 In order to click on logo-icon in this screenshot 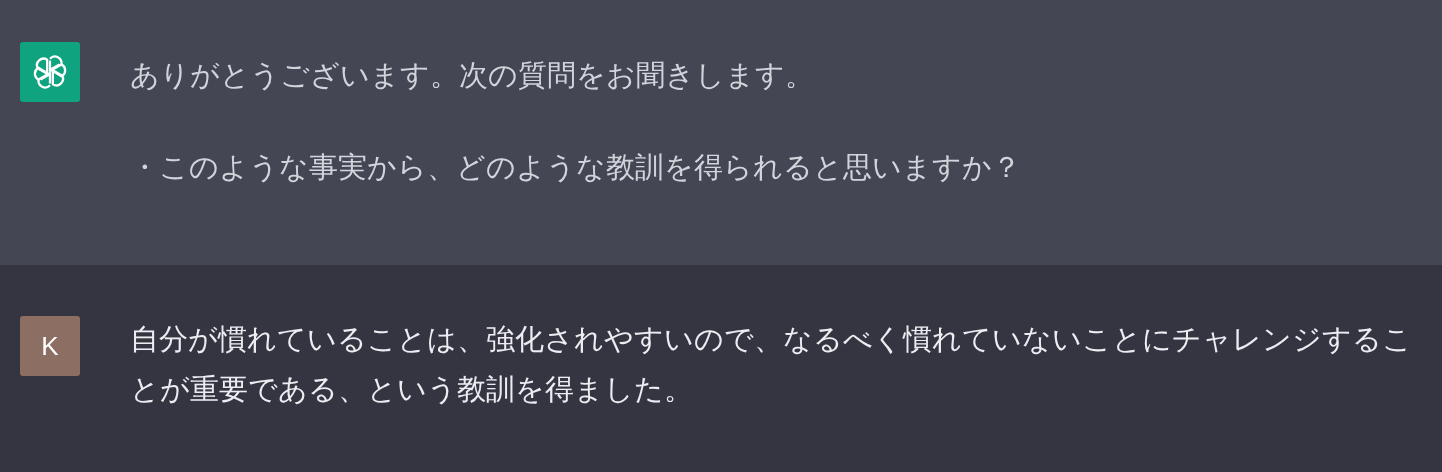, I will do `click(50, 72)`.